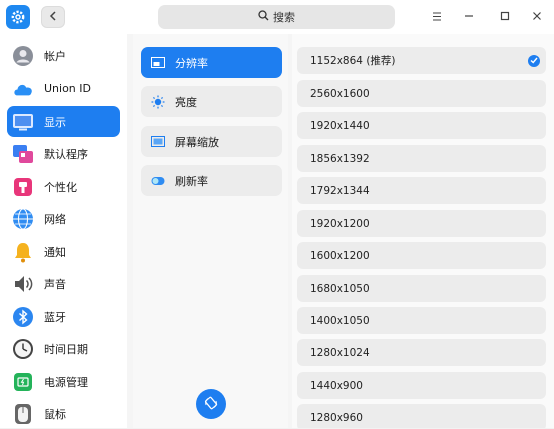 The image size is (554, 429). Describe the element at coordinates (421, 288) in the screenshot. I see `list-item: 1680x1050` at that location.